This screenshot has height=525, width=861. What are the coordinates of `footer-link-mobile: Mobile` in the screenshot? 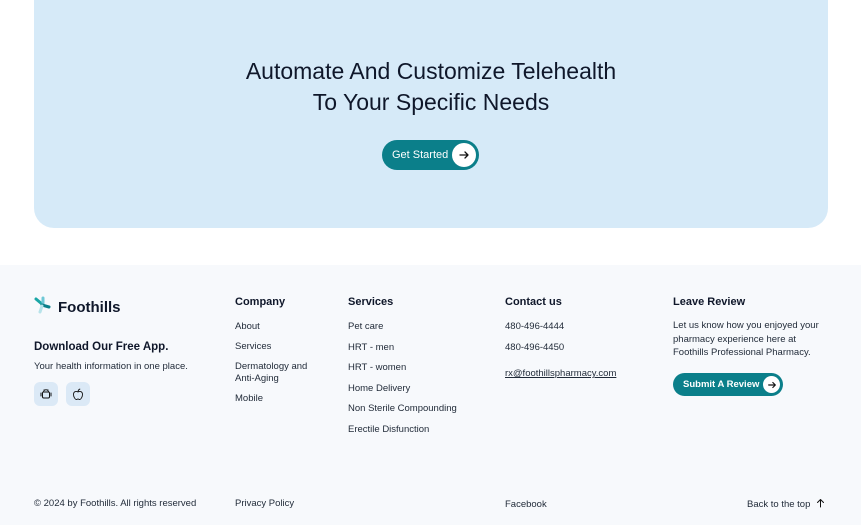 It's located at (280, 399).